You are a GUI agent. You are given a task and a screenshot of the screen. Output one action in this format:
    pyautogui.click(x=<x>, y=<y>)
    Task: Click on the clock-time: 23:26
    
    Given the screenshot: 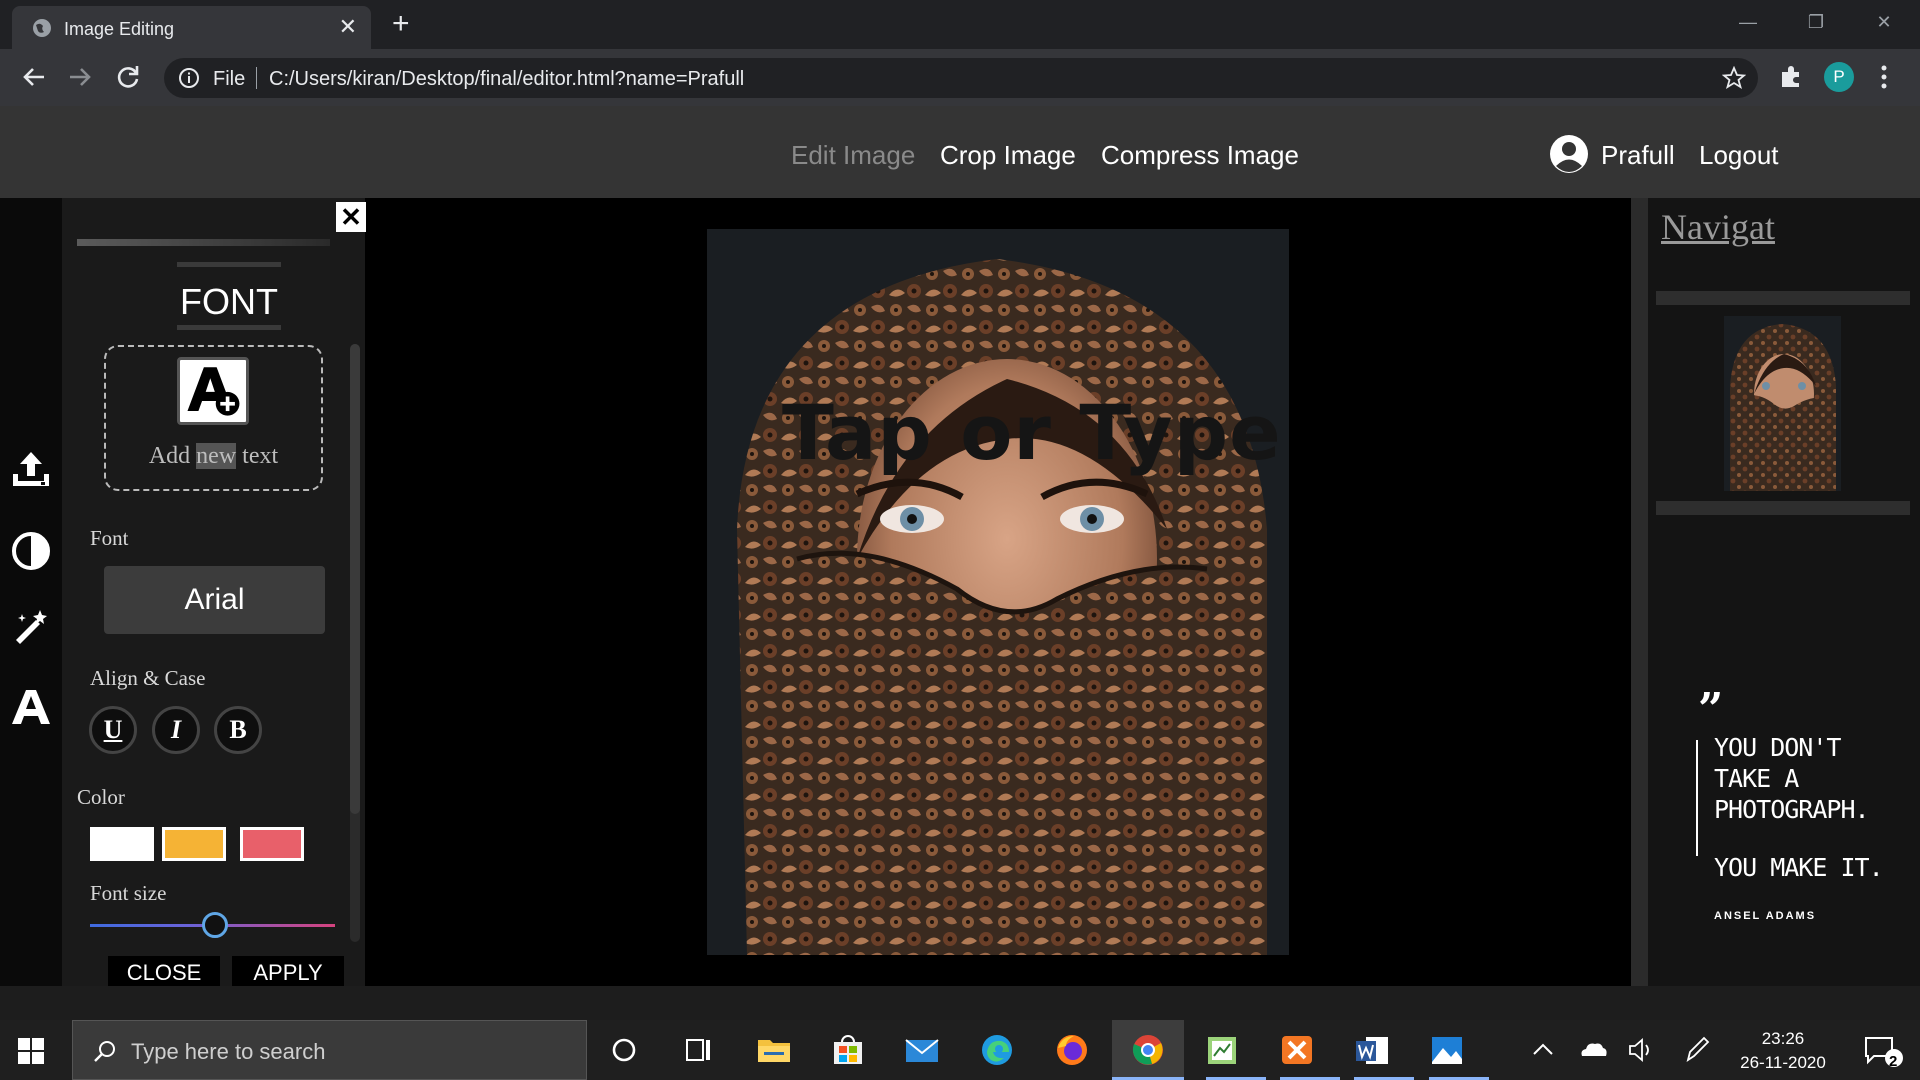 What is the action you would take?
    pyautogui.click(x=1783, y=1038)
    